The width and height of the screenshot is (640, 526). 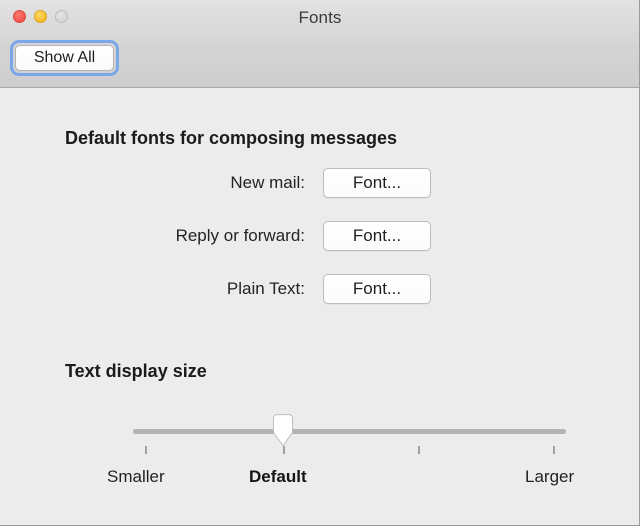 What do you see at coordinates (550, 476) in the screenshot?
I see `slider-label-larger: Larger` at bounding box center [550, 476].